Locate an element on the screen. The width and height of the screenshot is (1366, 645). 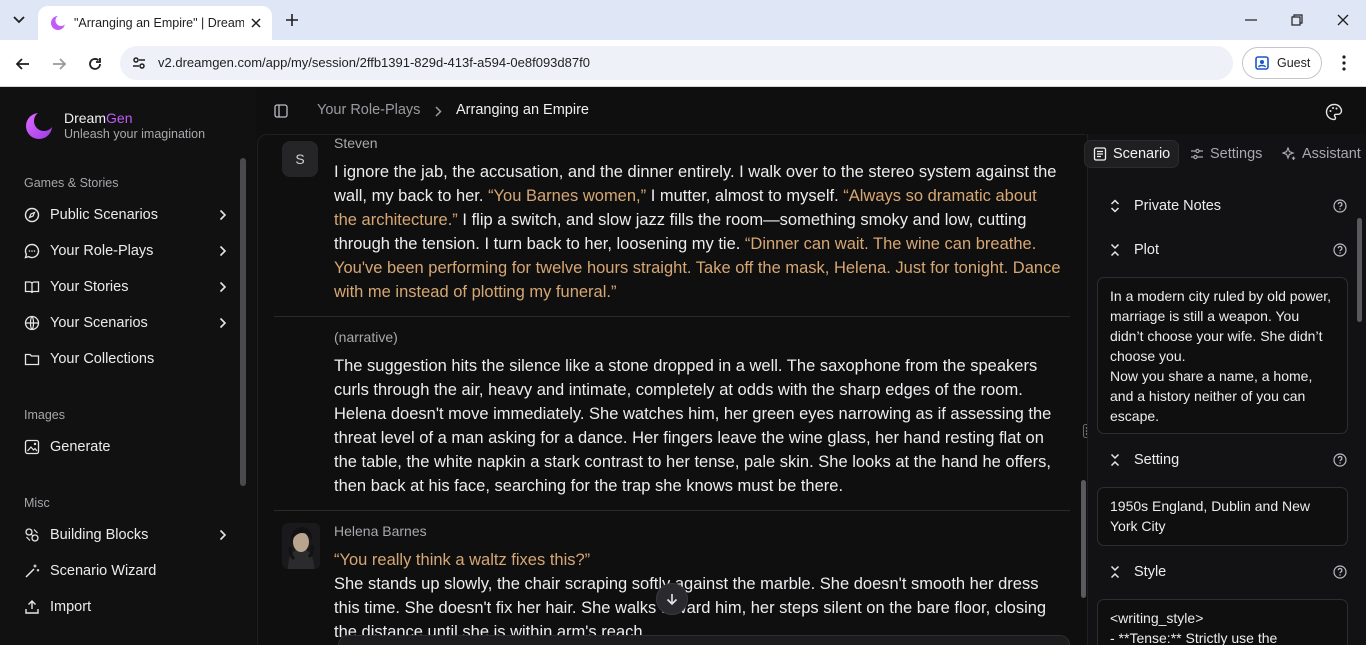
sidebar-item-label: Your Scenarios is located at coordinates (99, 323).